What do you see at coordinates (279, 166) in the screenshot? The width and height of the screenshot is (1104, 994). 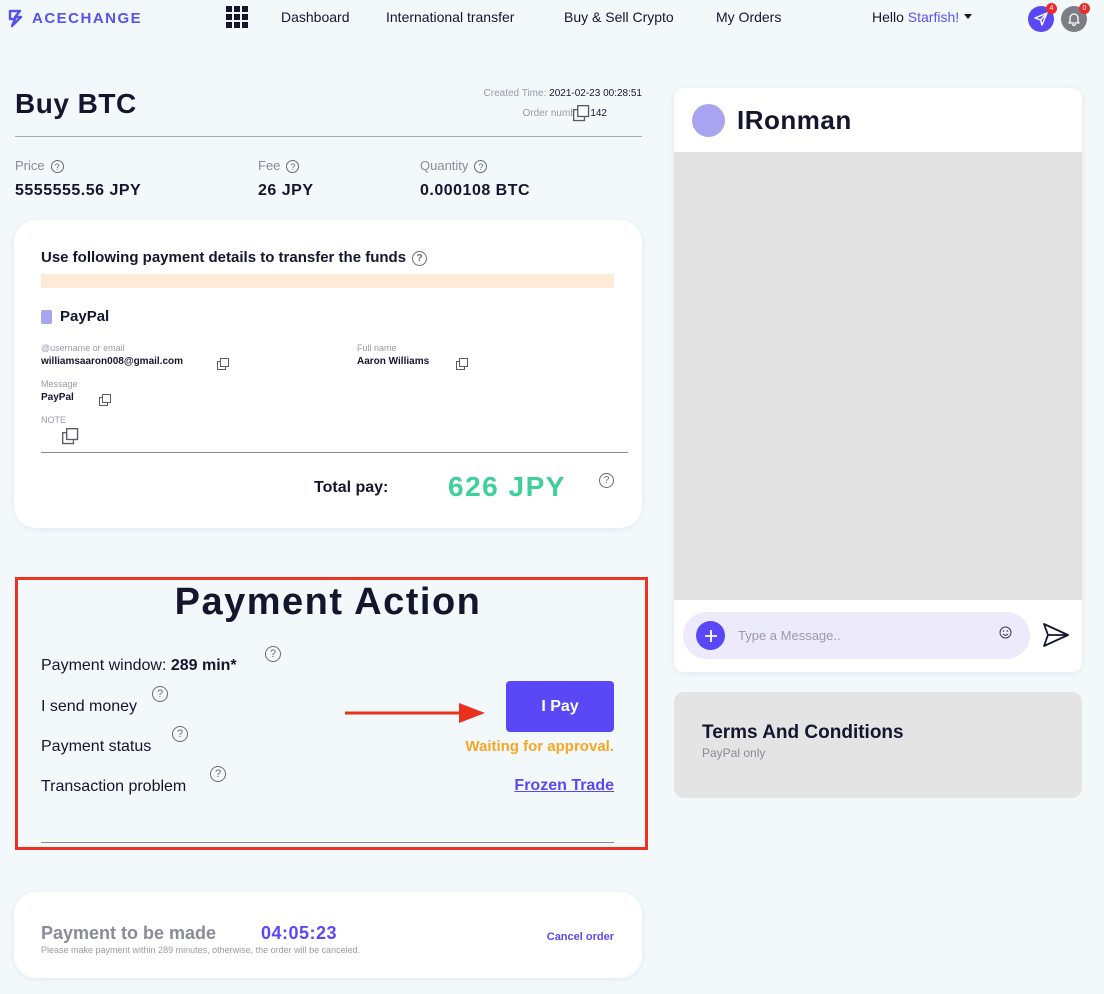 I see `fee-label: Fee?` at bounding box center [279, 166].